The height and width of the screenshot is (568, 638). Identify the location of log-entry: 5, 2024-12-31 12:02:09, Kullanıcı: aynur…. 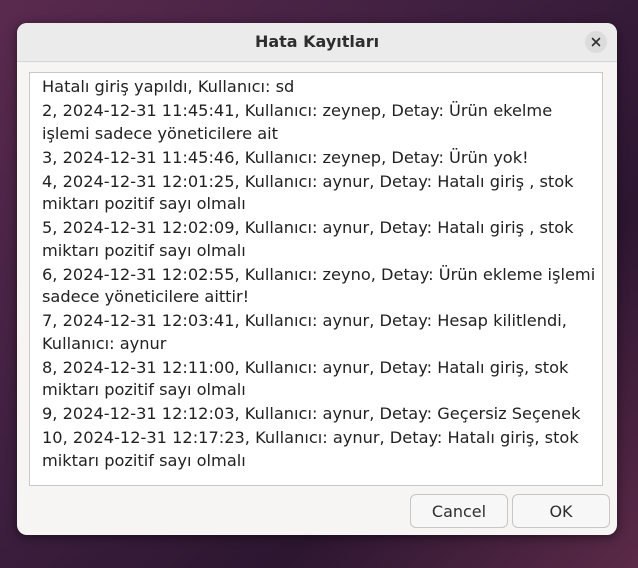
(317, 239).